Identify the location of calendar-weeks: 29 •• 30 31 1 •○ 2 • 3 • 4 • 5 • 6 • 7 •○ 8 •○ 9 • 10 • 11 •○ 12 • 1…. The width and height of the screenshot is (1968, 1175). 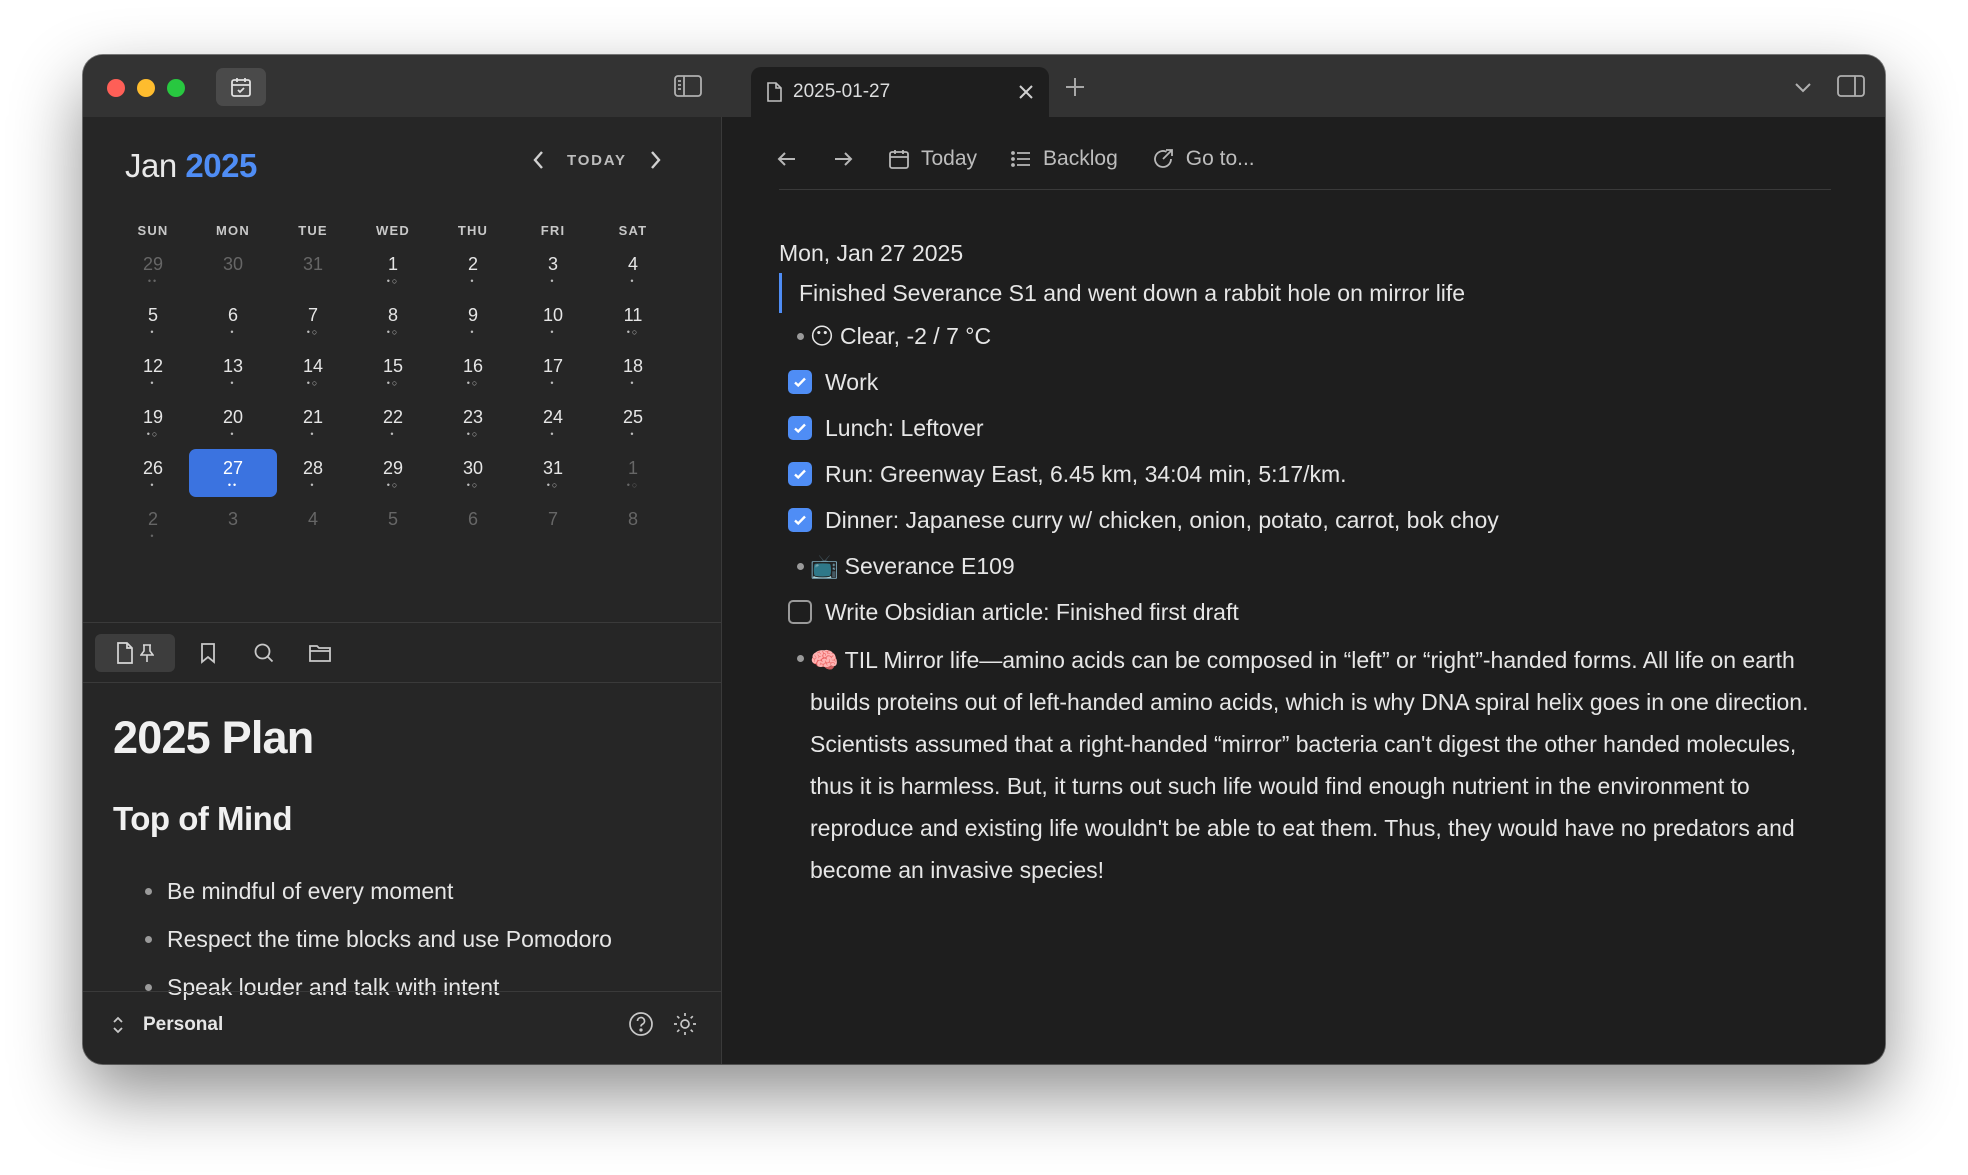
(393, 398).